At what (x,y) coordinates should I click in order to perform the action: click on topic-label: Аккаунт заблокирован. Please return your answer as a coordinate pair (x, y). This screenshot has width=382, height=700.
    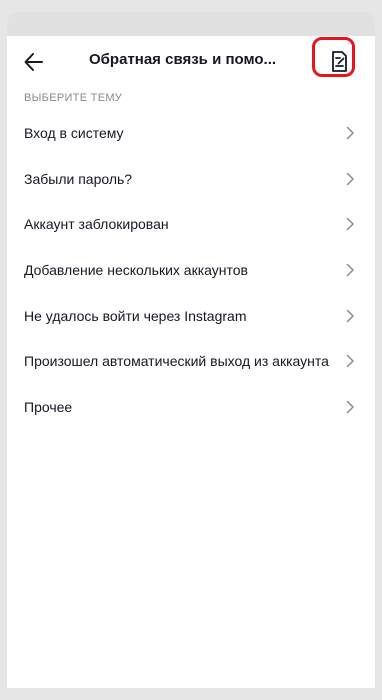
    Looking at the image, I should click on (96, 224).